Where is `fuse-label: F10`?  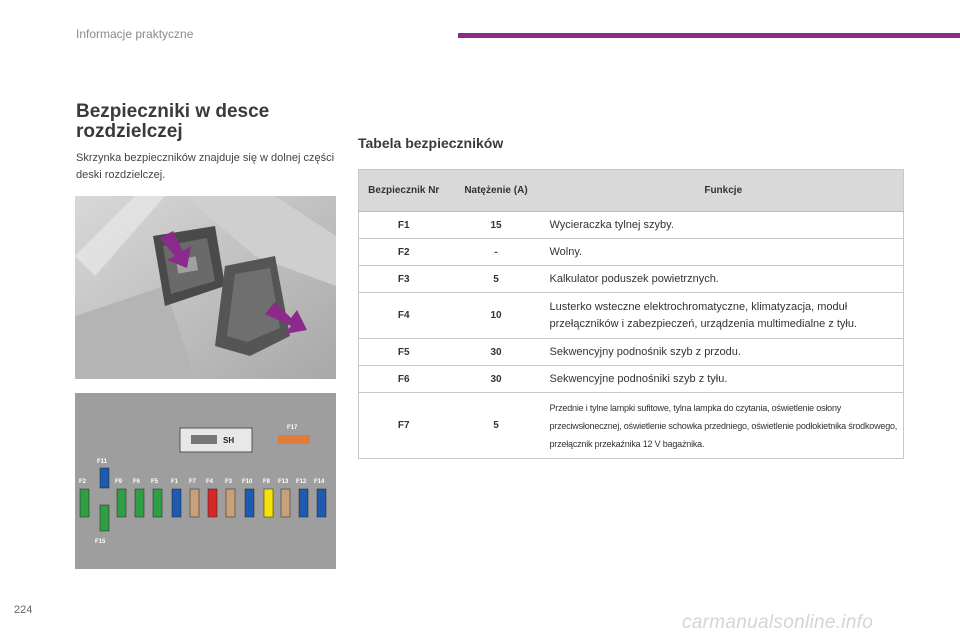
fuse-label: F10 is located at coordinates (247, 482).